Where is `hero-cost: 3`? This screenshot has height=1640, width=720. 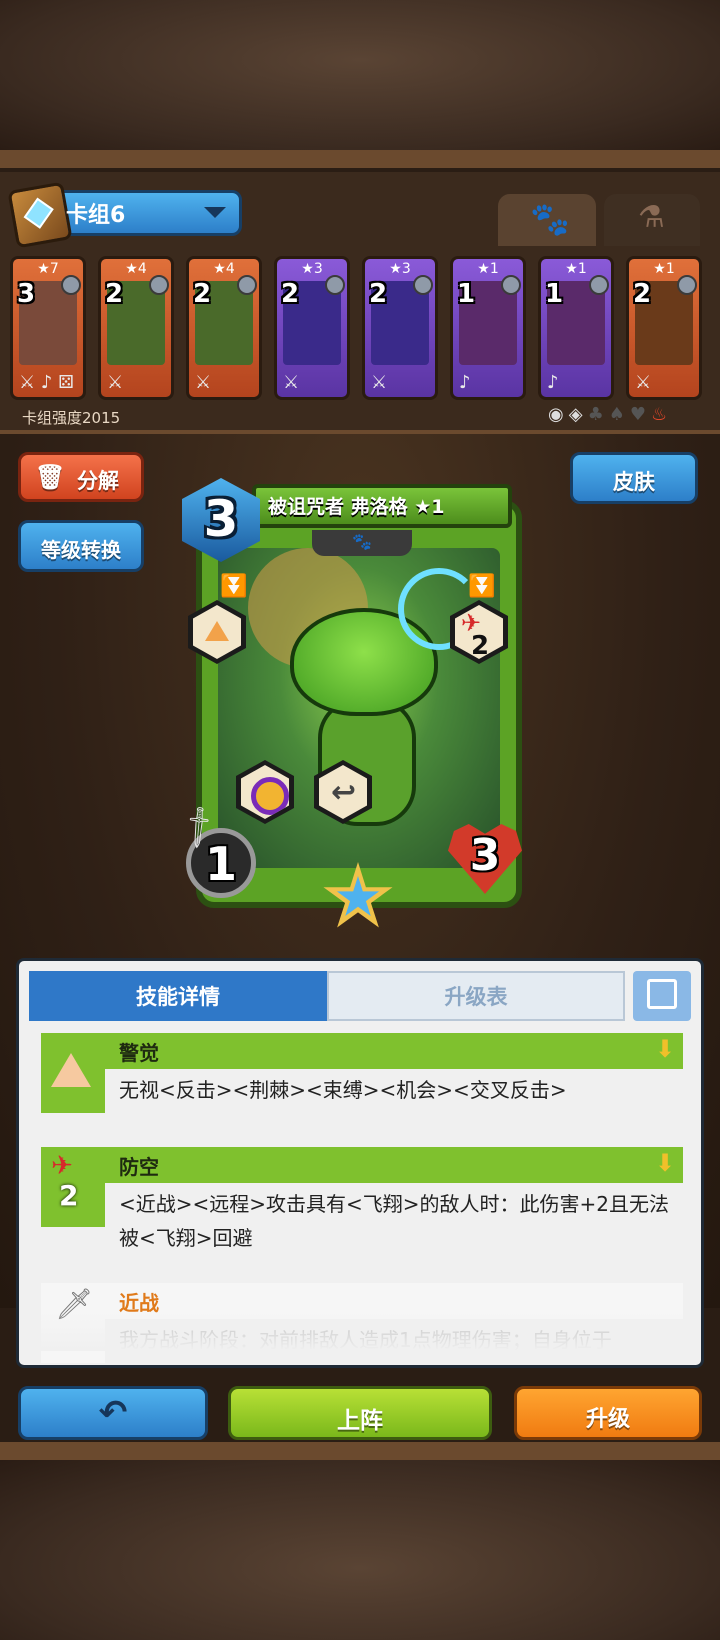 hero-cost: 3 is located at coordinates (221, 519).